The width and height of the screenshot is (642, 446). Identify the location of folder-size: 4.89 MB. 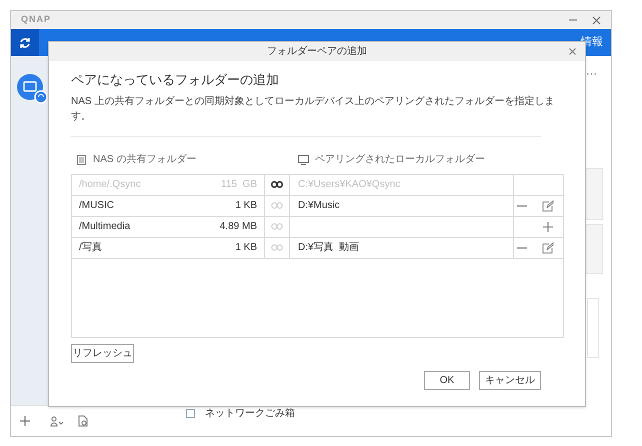
(238, 227).